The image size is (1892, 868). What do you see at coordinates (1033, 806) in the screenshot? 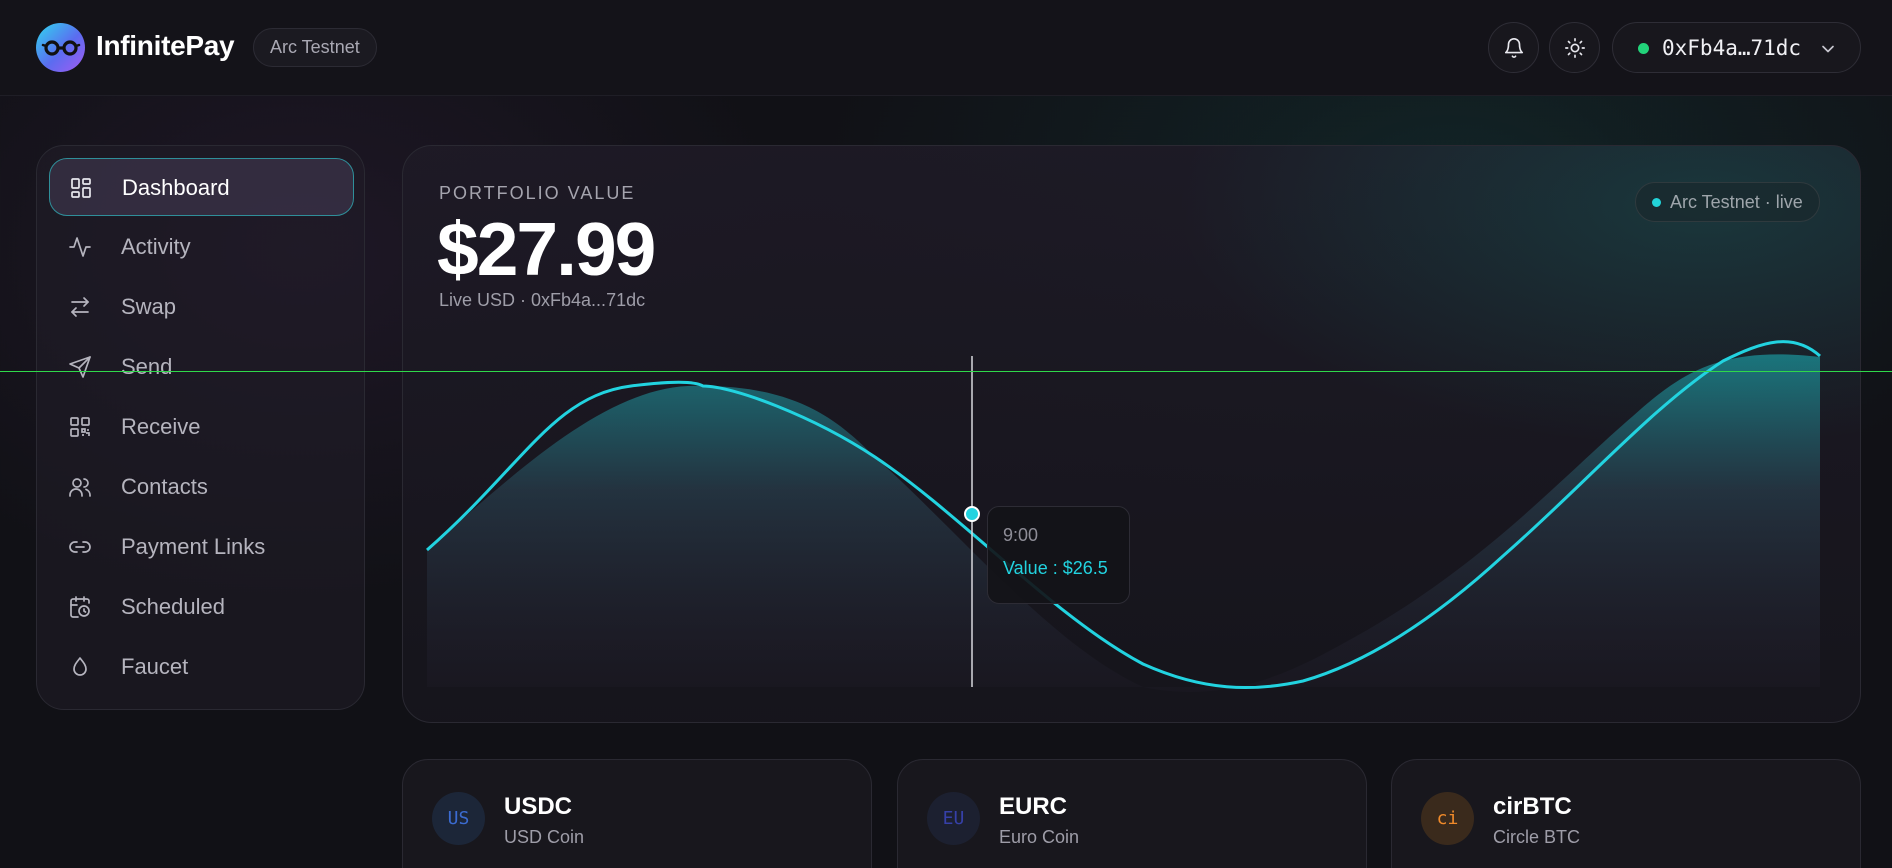
I see `token-symbol: EURC` at bounding box center [1033, 806].